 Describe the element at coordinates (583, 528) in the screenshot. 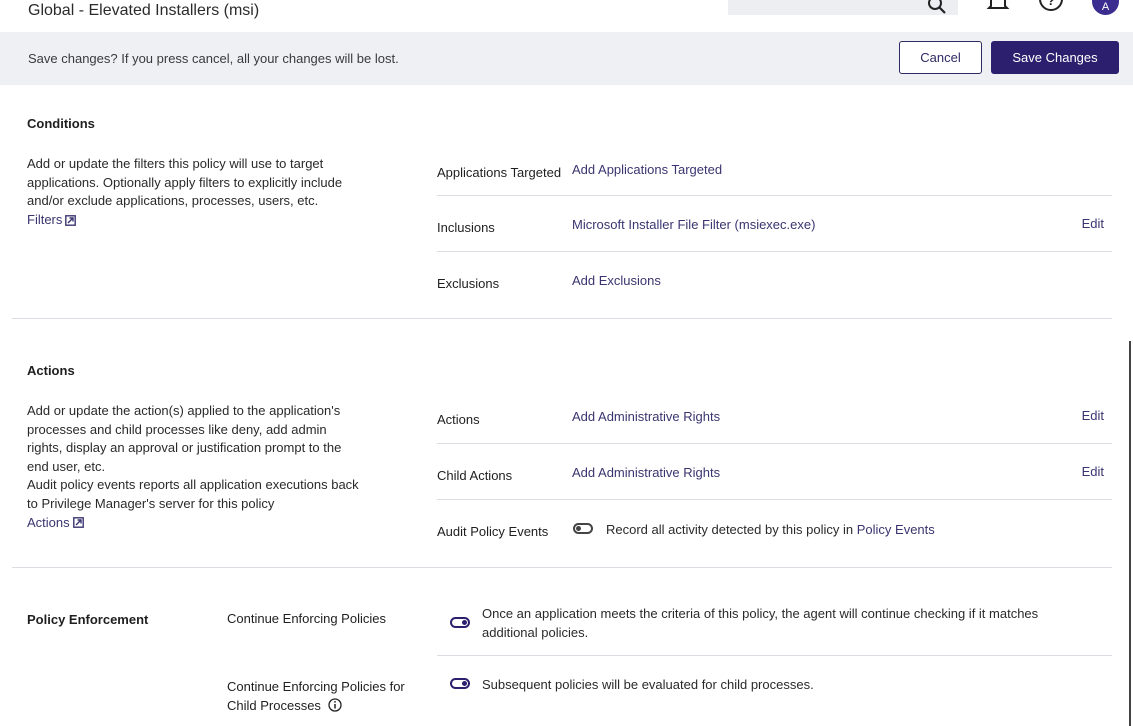

I see `audit-policy-events-toggle` at that location.